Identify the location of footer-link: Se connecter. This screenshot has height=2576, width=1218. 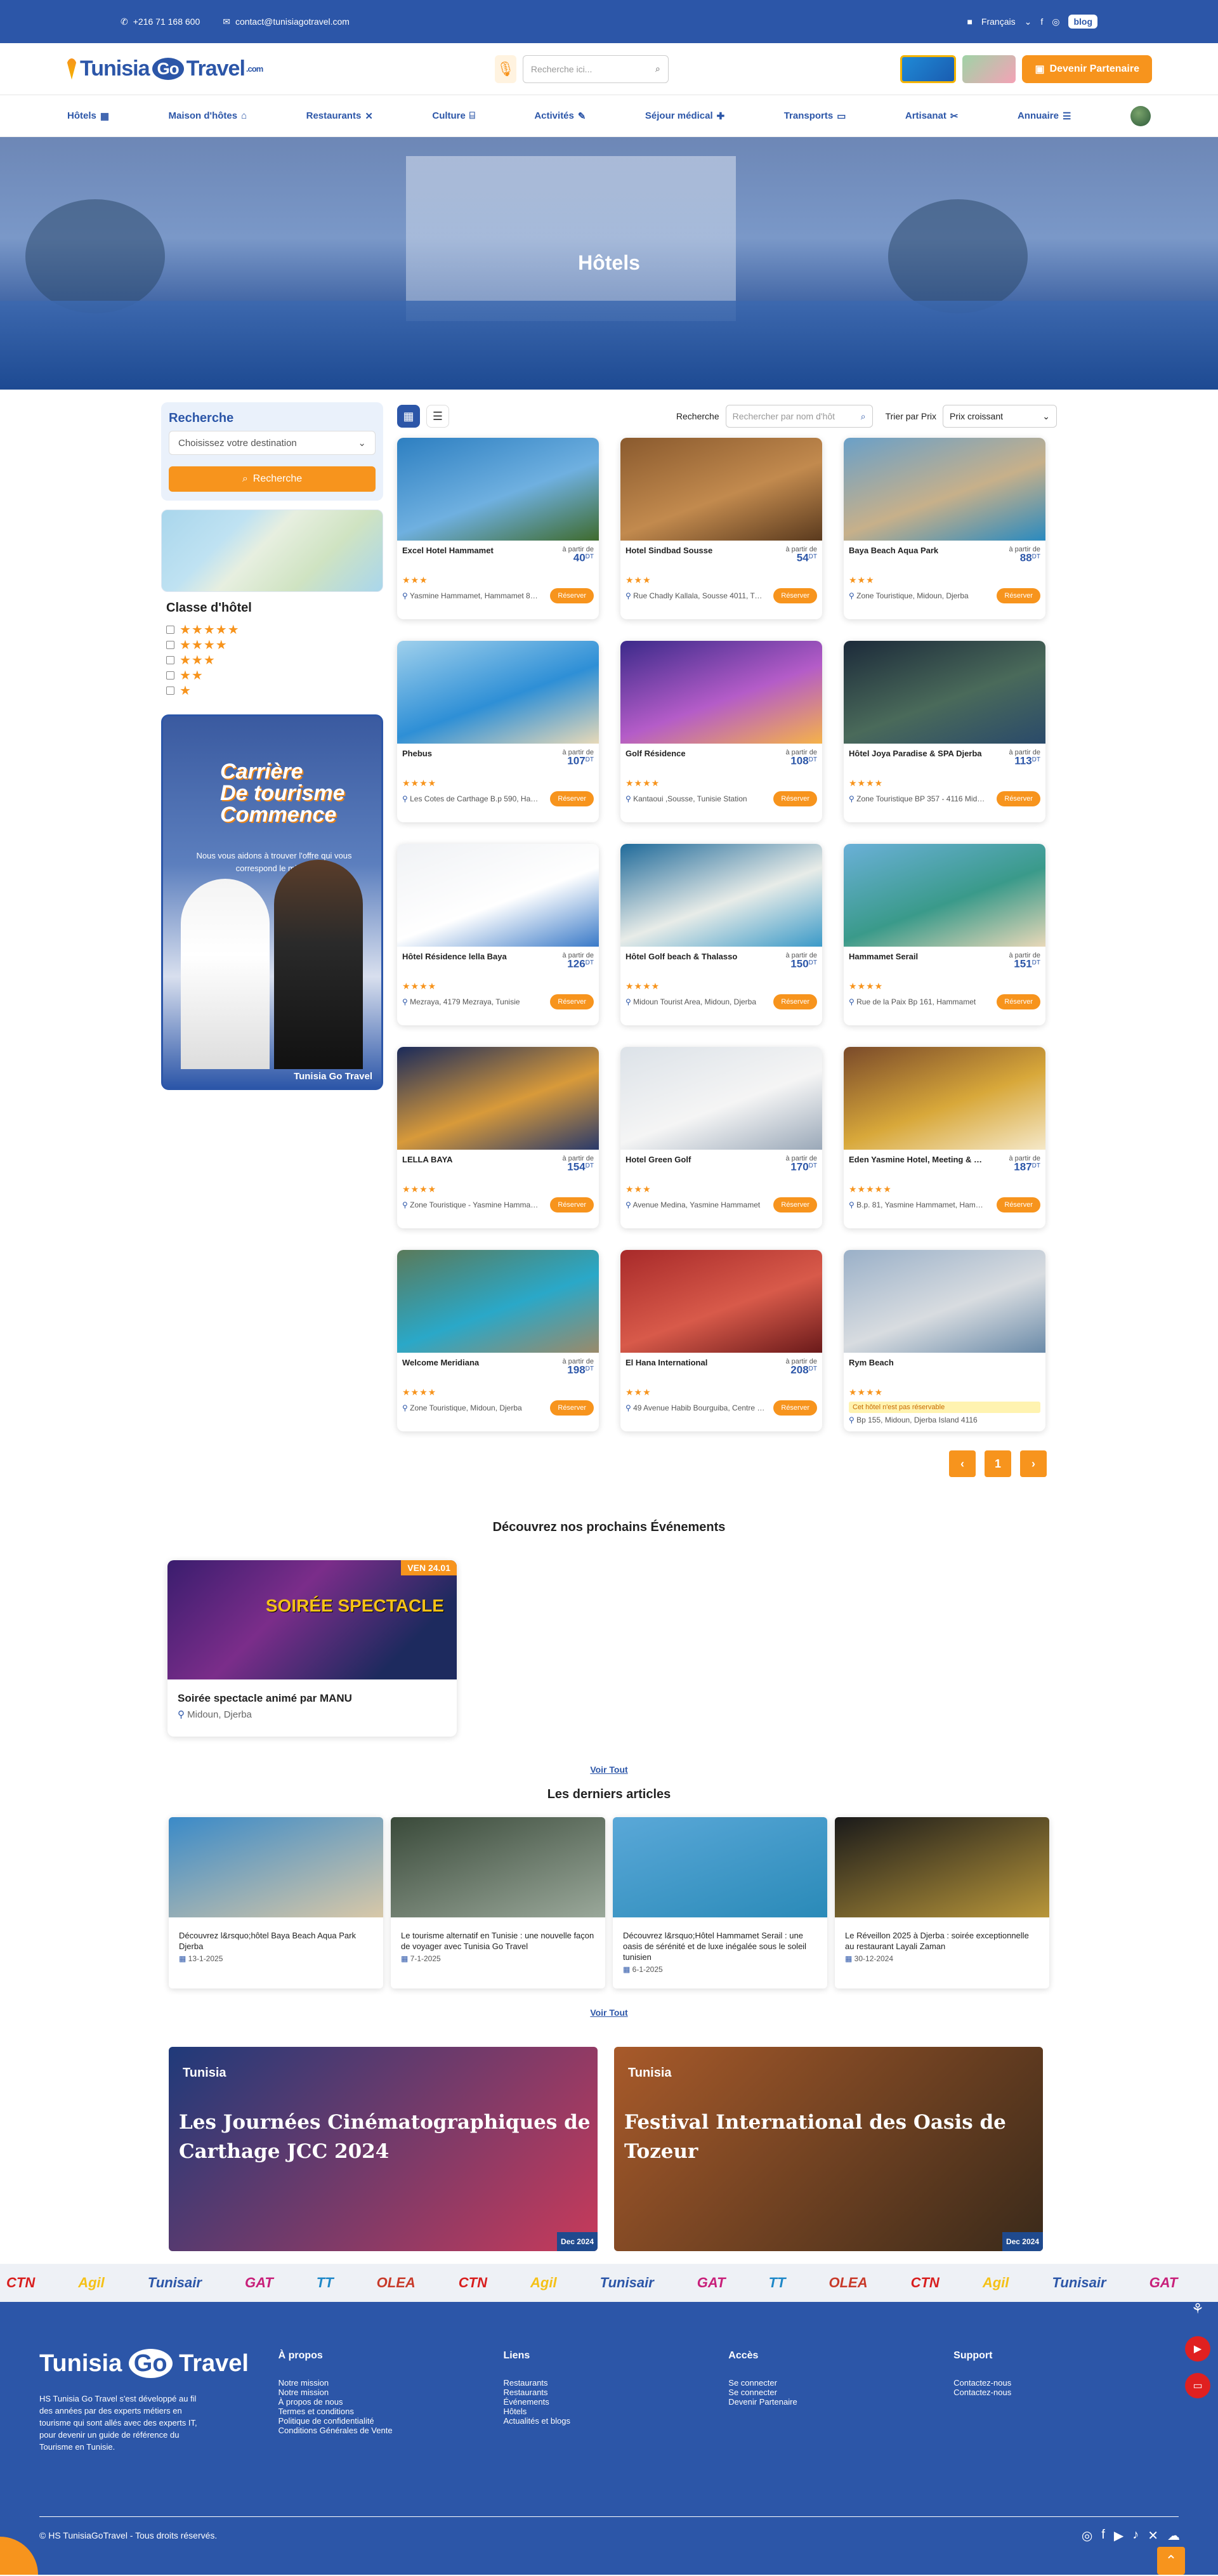
(841, 2383).